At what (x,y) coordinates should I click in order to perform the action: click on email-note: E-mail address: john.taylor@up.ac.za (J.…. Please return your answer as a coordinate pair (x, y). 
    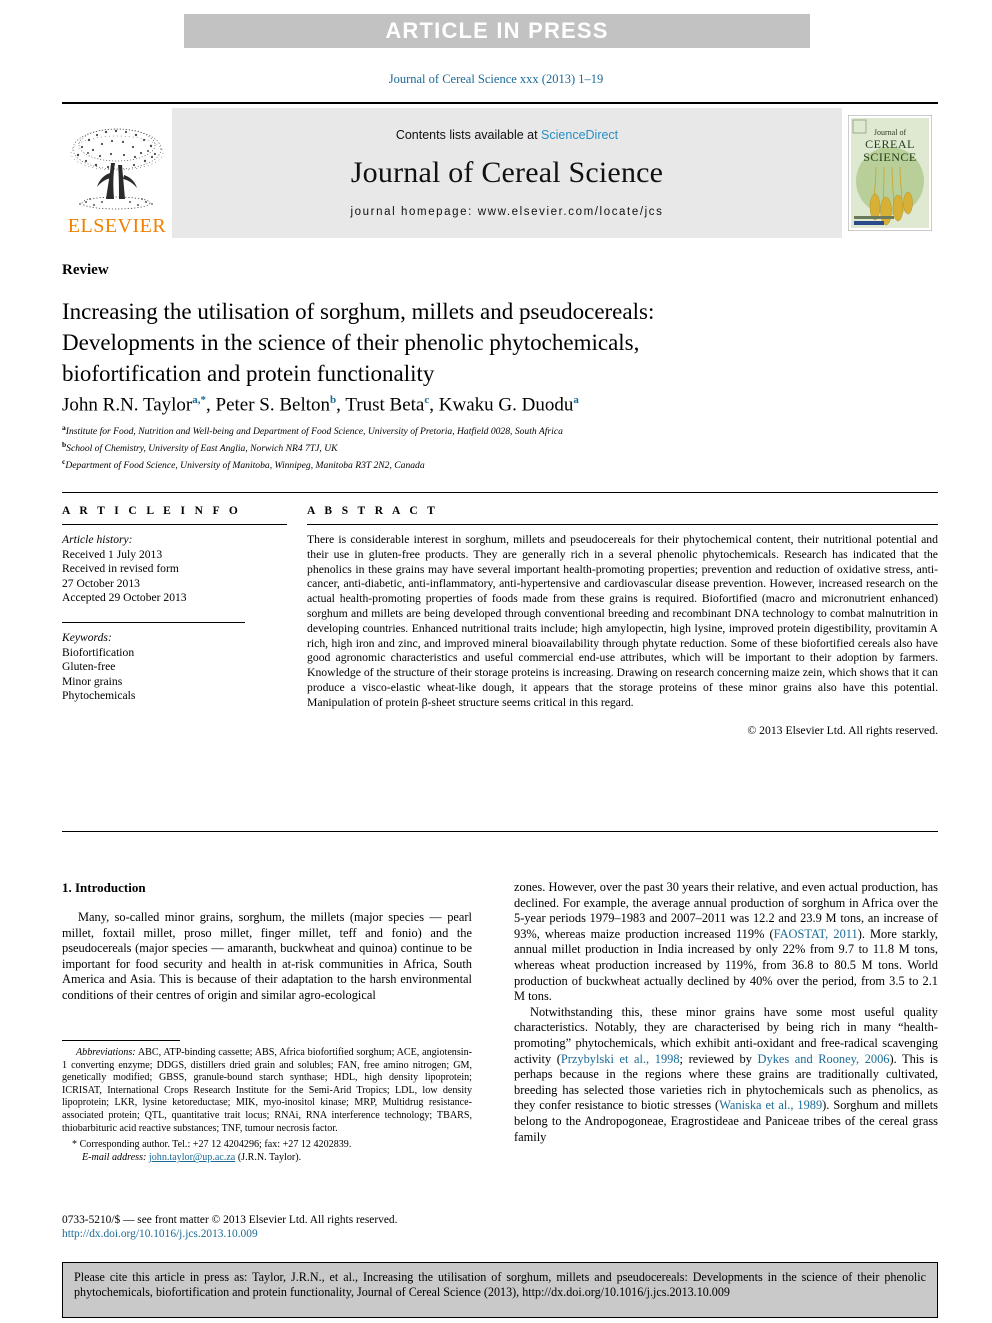
    Looking at the image, I should click on (267, 1157).